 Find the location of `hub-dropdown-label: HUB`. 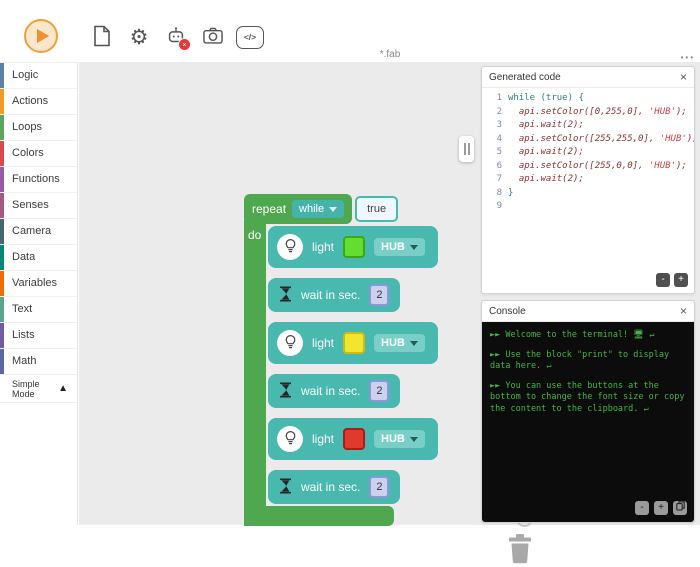

hub-dropdown-label: HUB is located at coordinates (393, 343).